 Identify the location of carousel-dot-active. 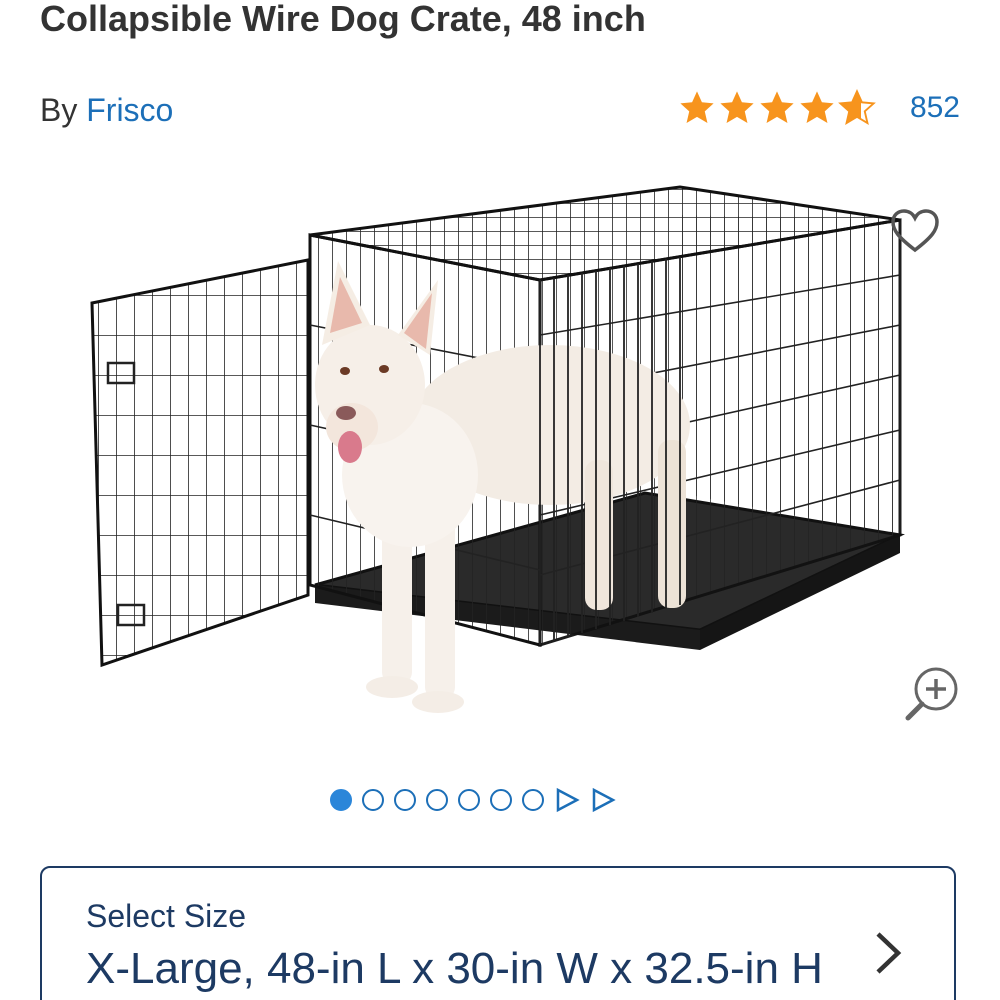
(341, 800).